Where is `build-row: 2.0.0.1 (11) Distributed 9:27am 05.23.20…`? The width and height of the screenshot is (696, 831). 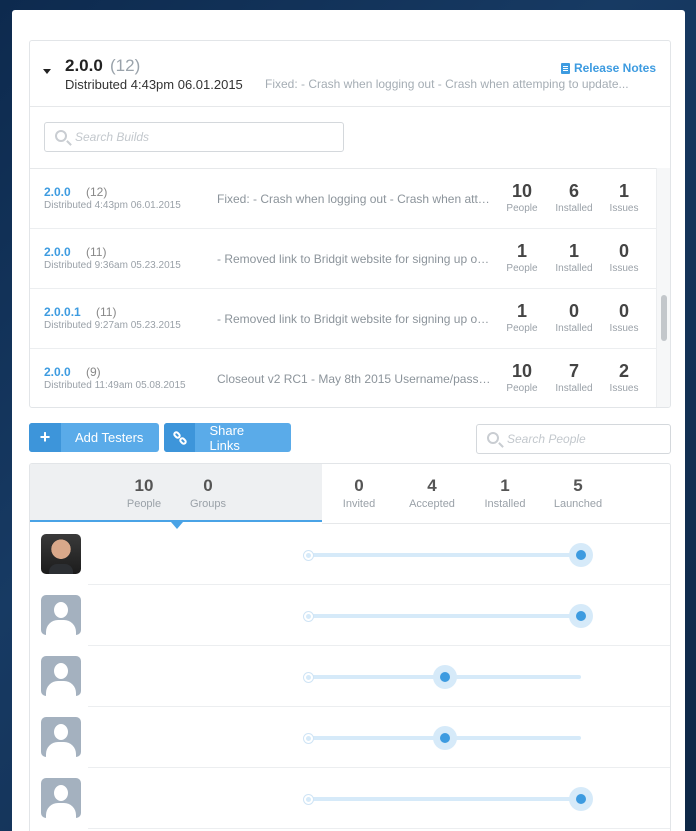 build-row: 2.0.0.1 (11) Distributed 9:27am 05.23.20… is located at coordinates (343, 319).